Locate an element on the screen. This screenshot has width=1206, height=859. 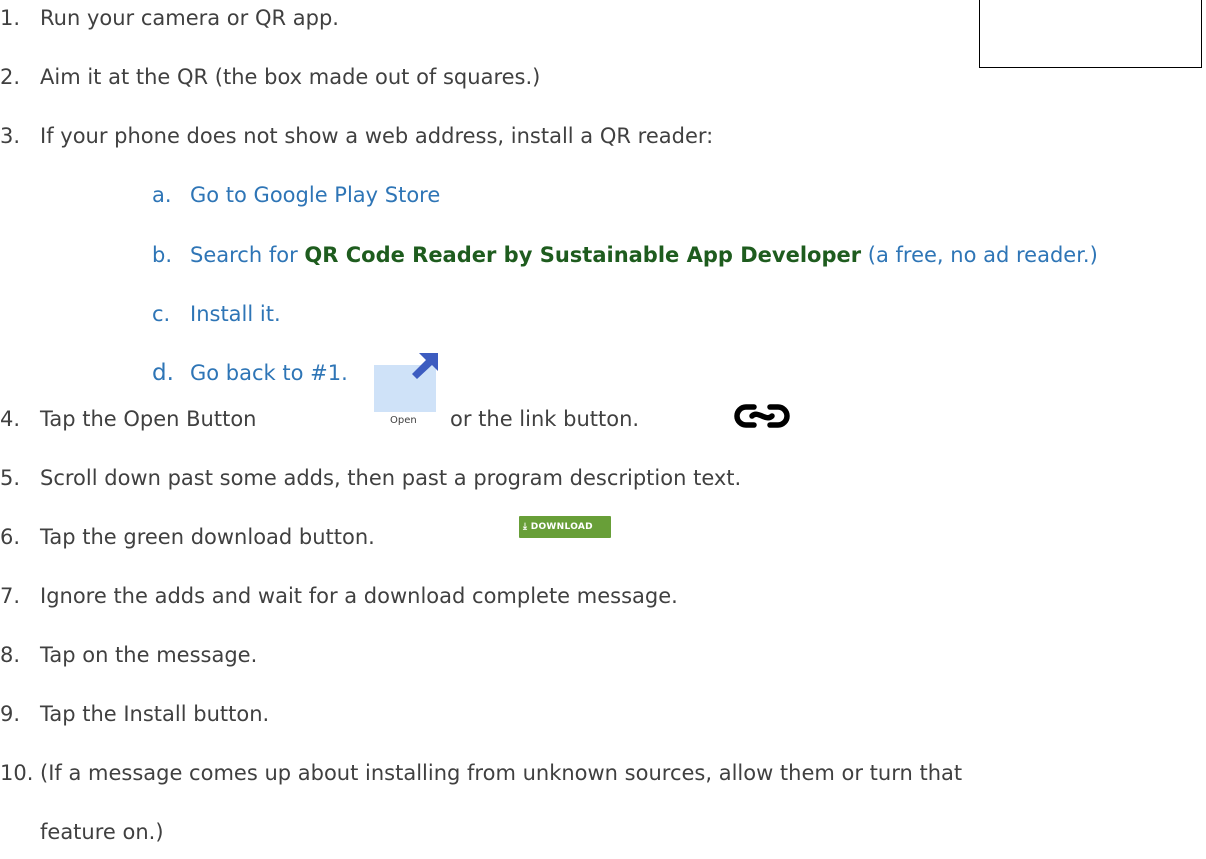
open-button-label: Open is located at coordinates (403, 420).